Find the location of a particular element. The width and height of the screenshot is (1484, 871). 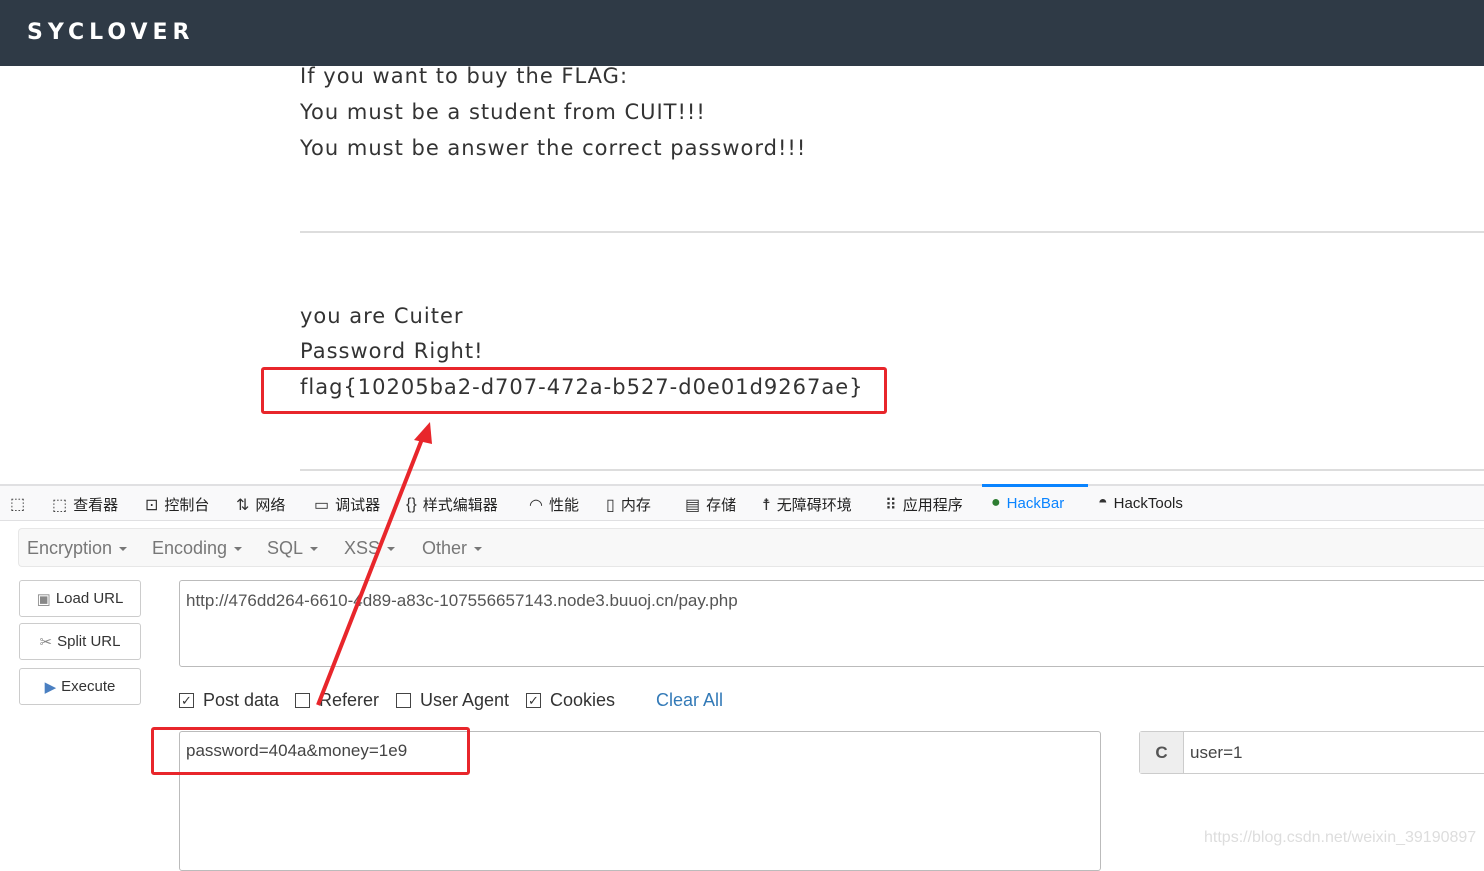

watermark: https://blog.csdn.net/weixin_39190897 is located at coordinates (1340, 837).